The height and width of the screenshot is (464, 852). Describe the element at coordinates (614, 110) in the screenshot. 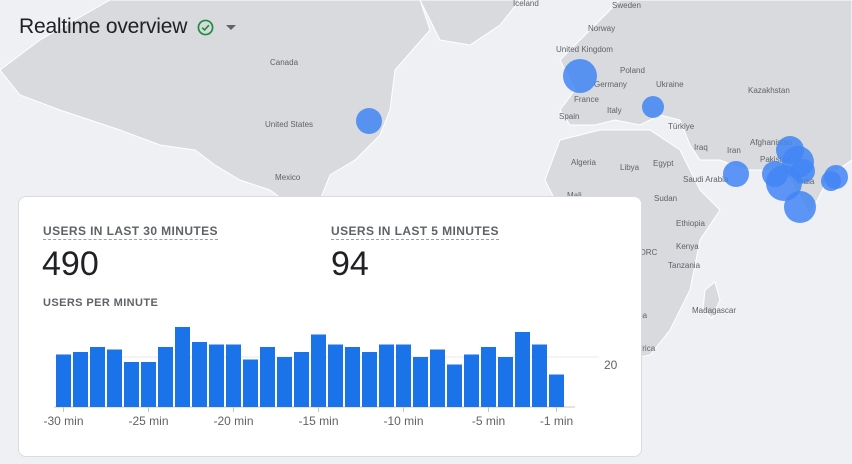

I see `country-label-italy: Italy` at that location.